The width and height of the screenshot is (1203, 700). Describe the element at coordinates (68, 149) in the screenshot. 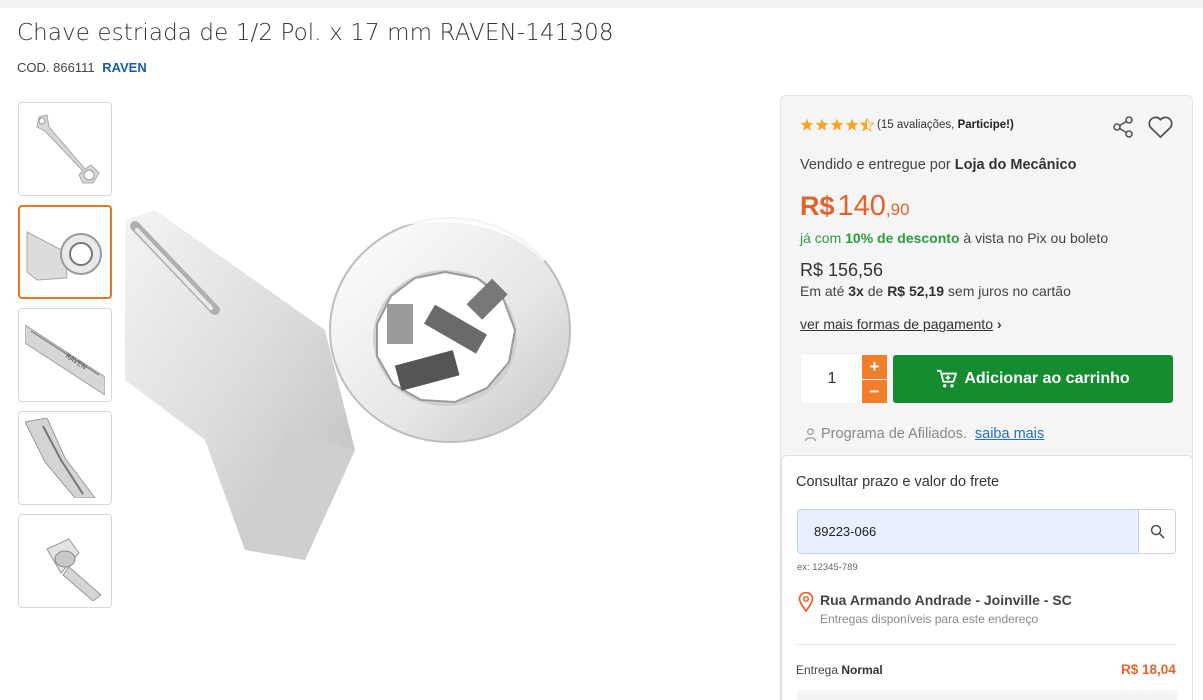

I see `wrench-thumbnail-image` at that location.